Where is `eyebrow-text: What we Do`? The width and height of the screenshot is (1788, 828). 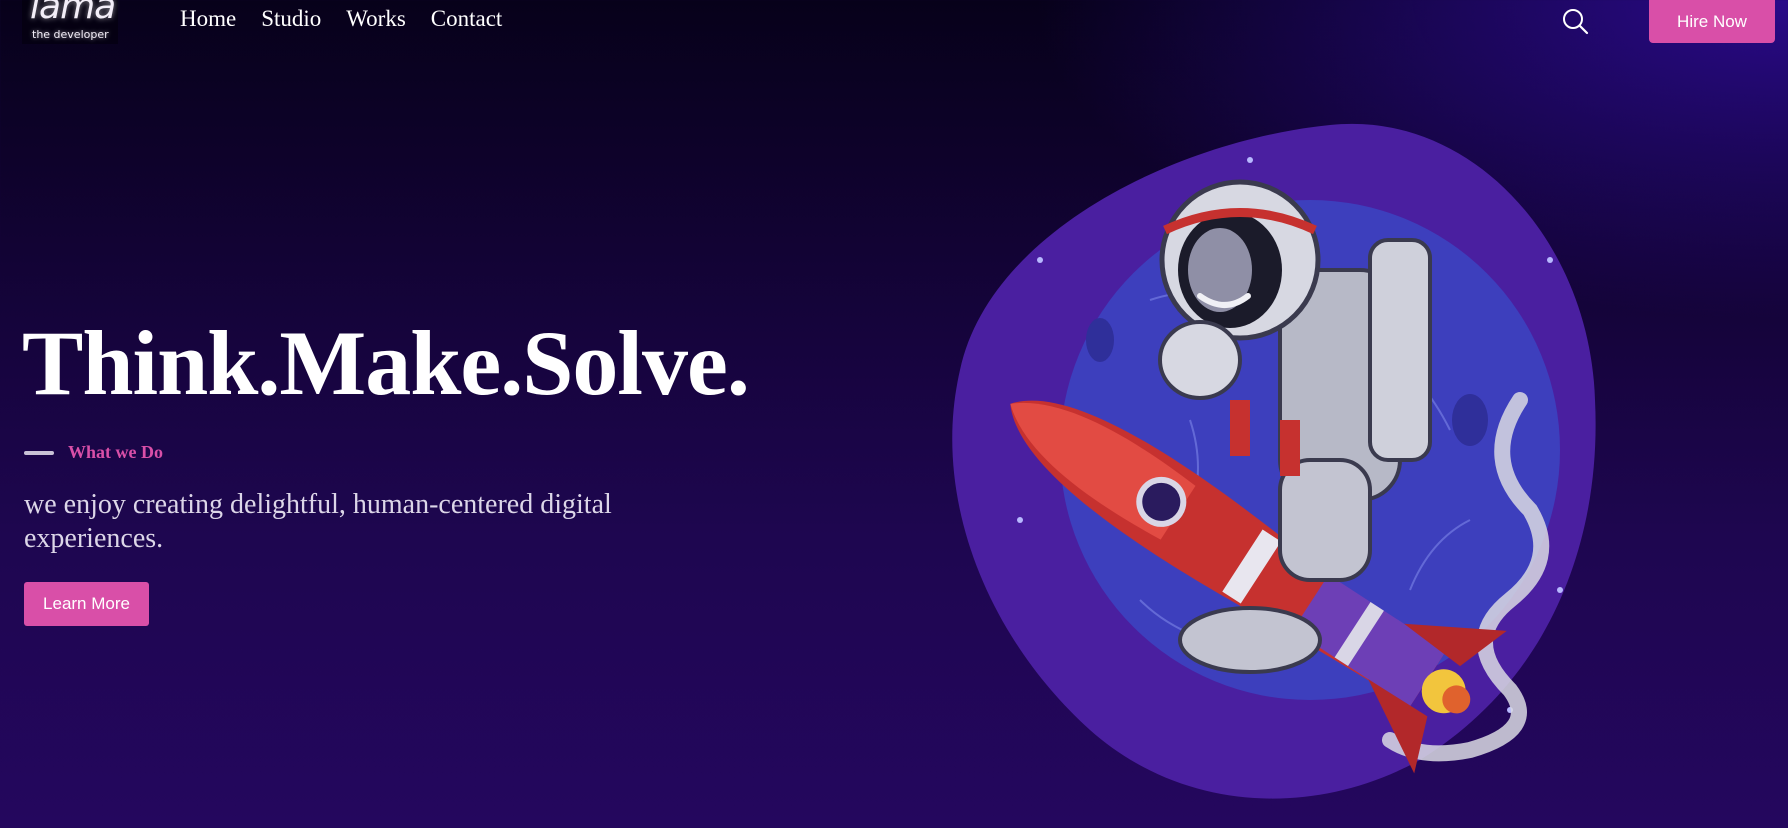 eyebrow-text: What we Do is located at coordinates (115, 452).